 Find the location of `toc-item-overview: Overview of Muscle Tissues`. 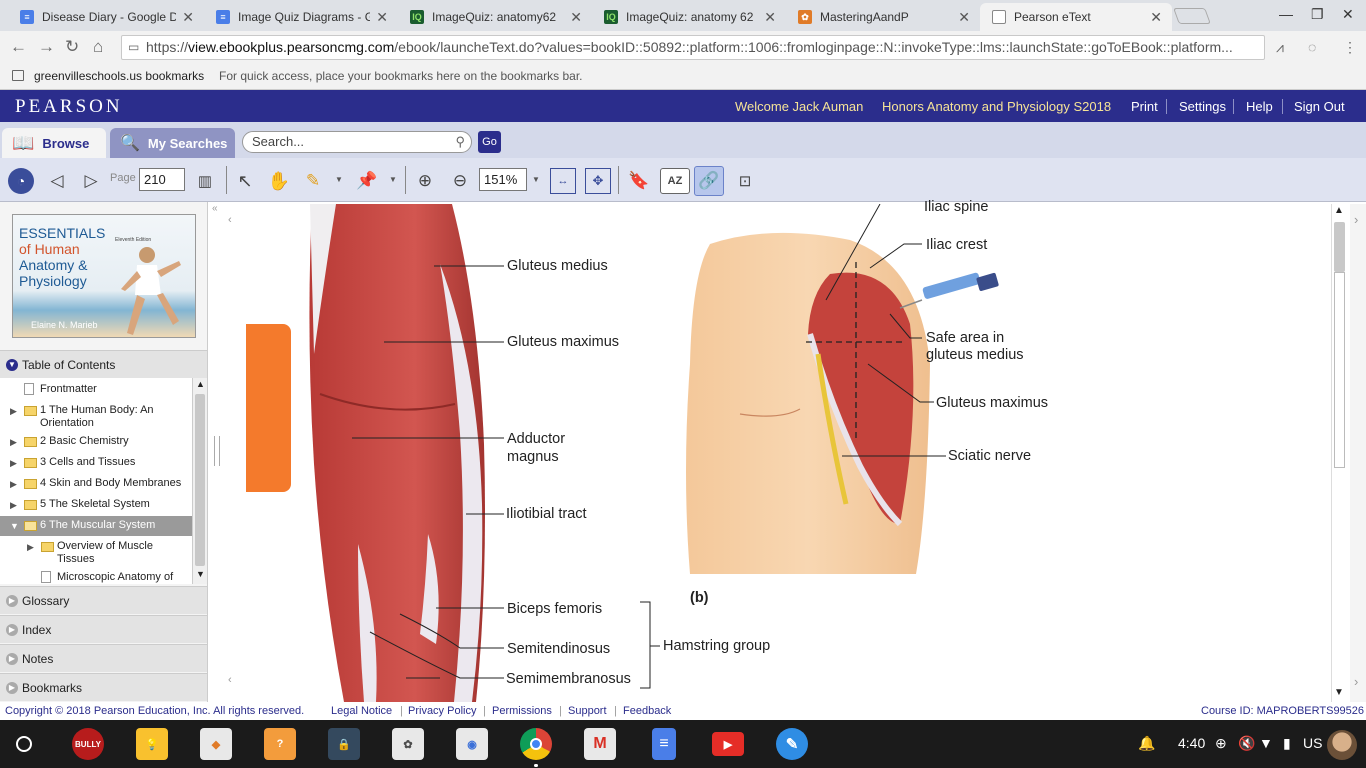

toc-item-overview: Overview of Muscle Tissues is located at coordinates (105, 553).